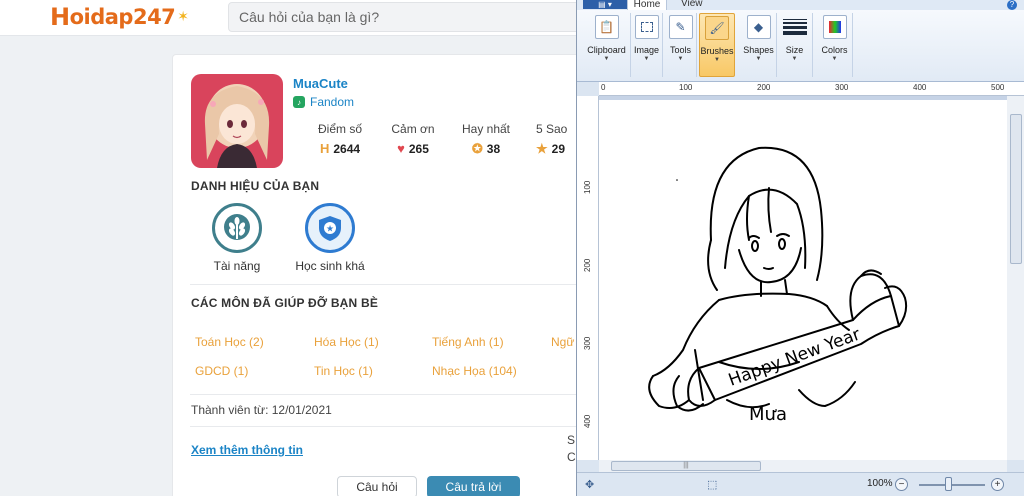 The height and width of the screenshot is (496, 1024). I want to click on avatar, so click(237, 121).